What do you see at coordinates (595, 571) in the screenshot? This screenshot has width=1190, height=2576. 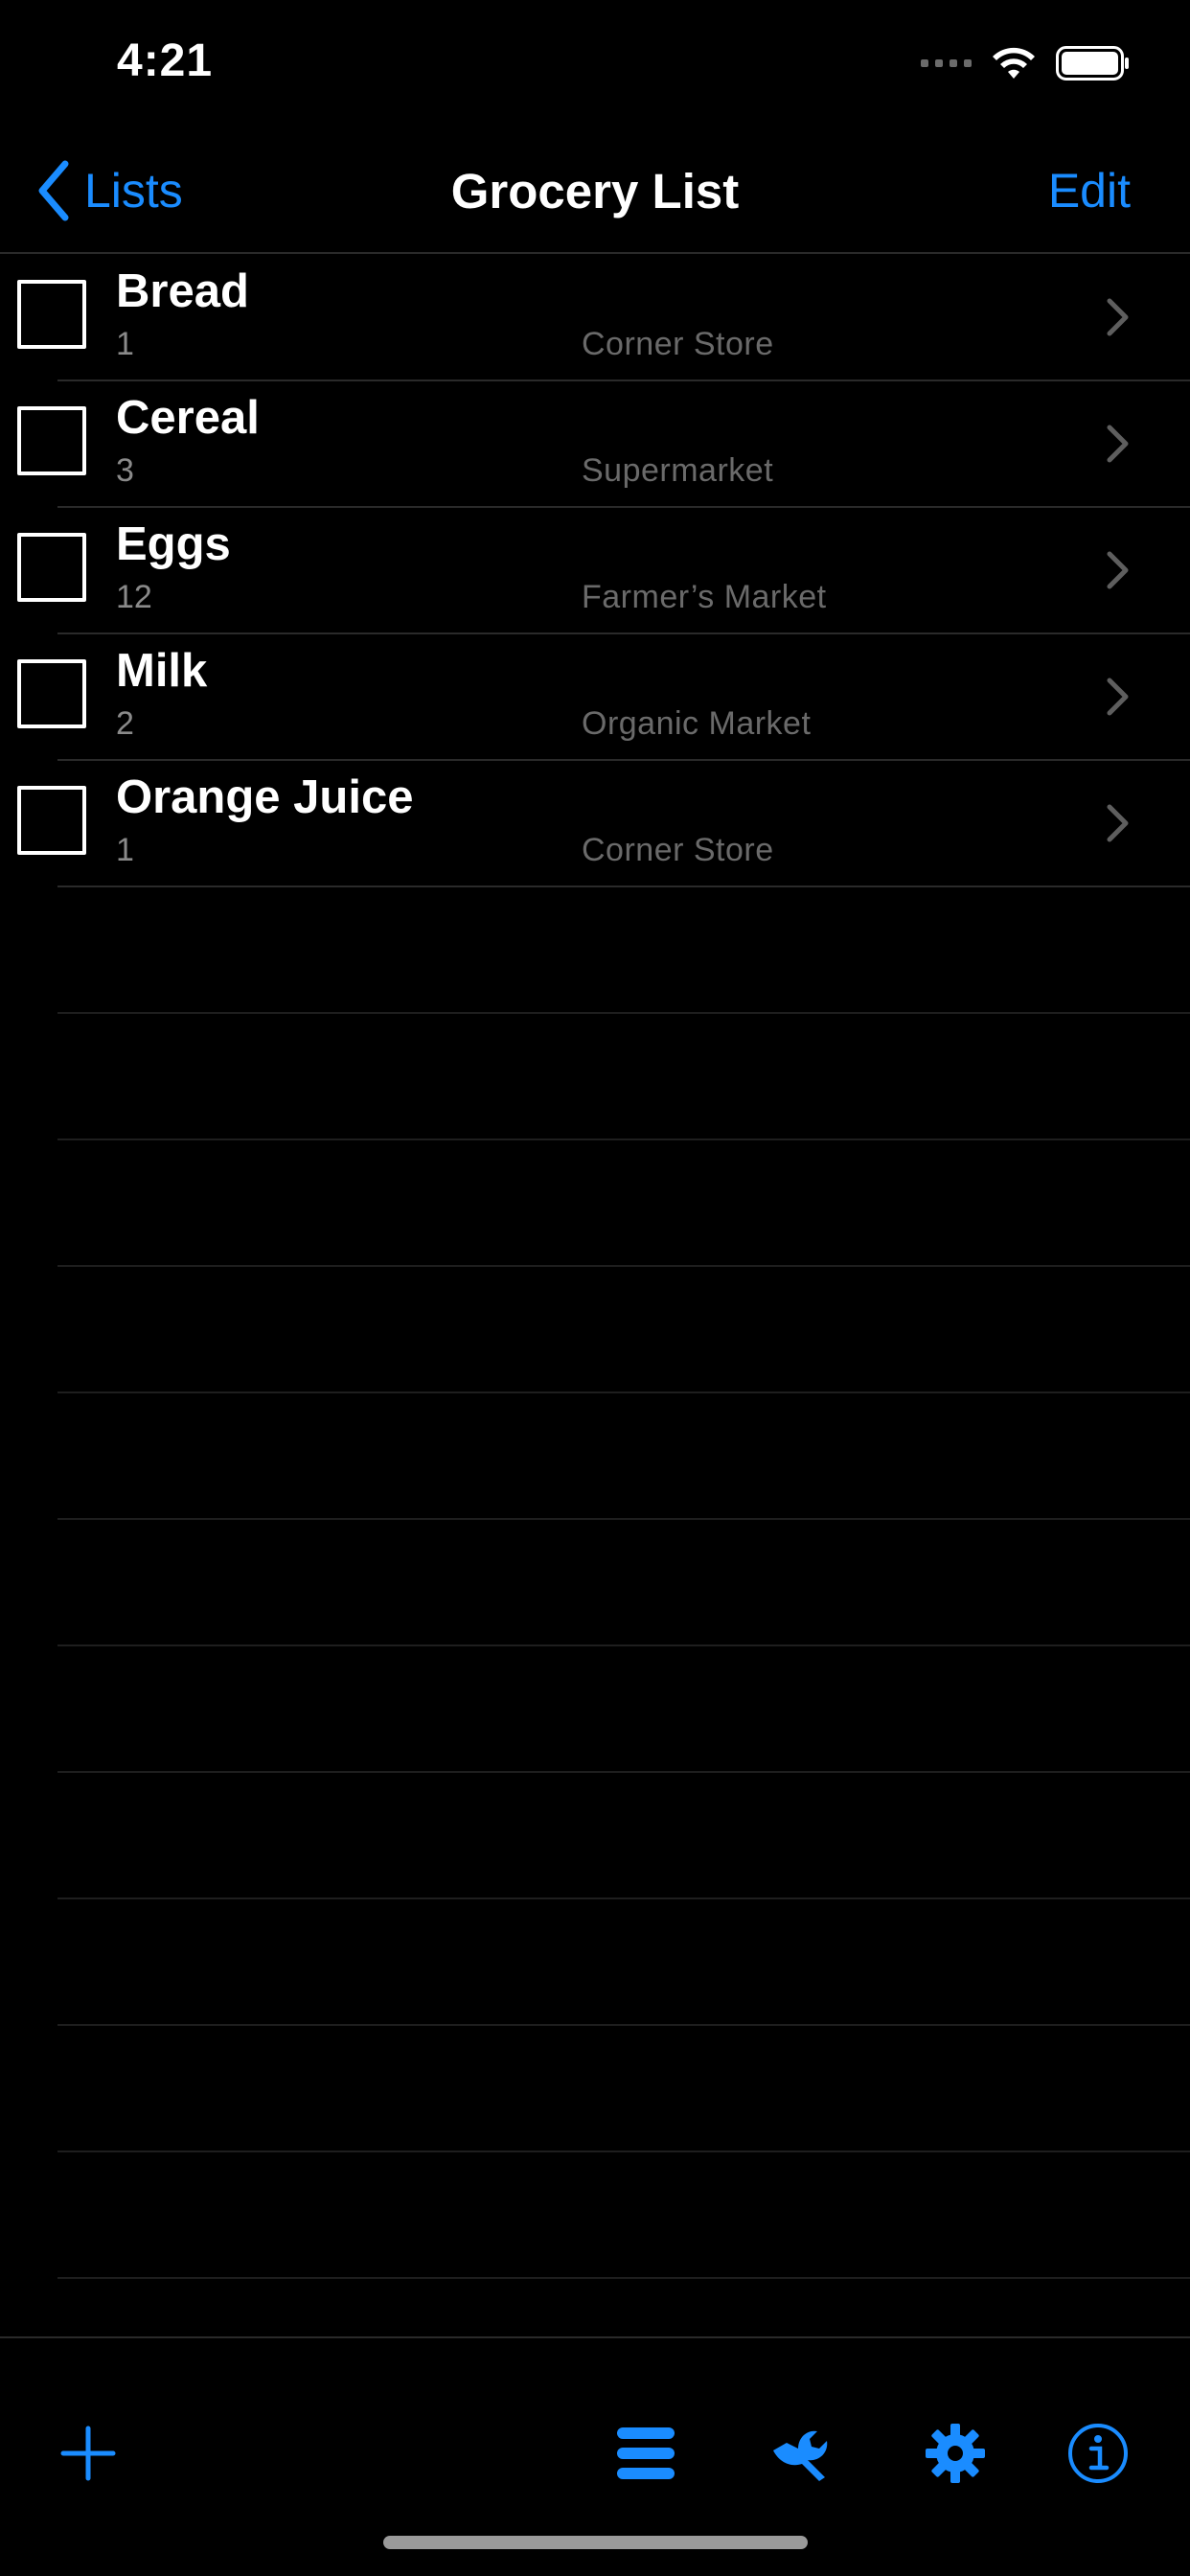 I see `list-item: Eggs 12 Farmer’s Market` at bounding box center [595, 571].